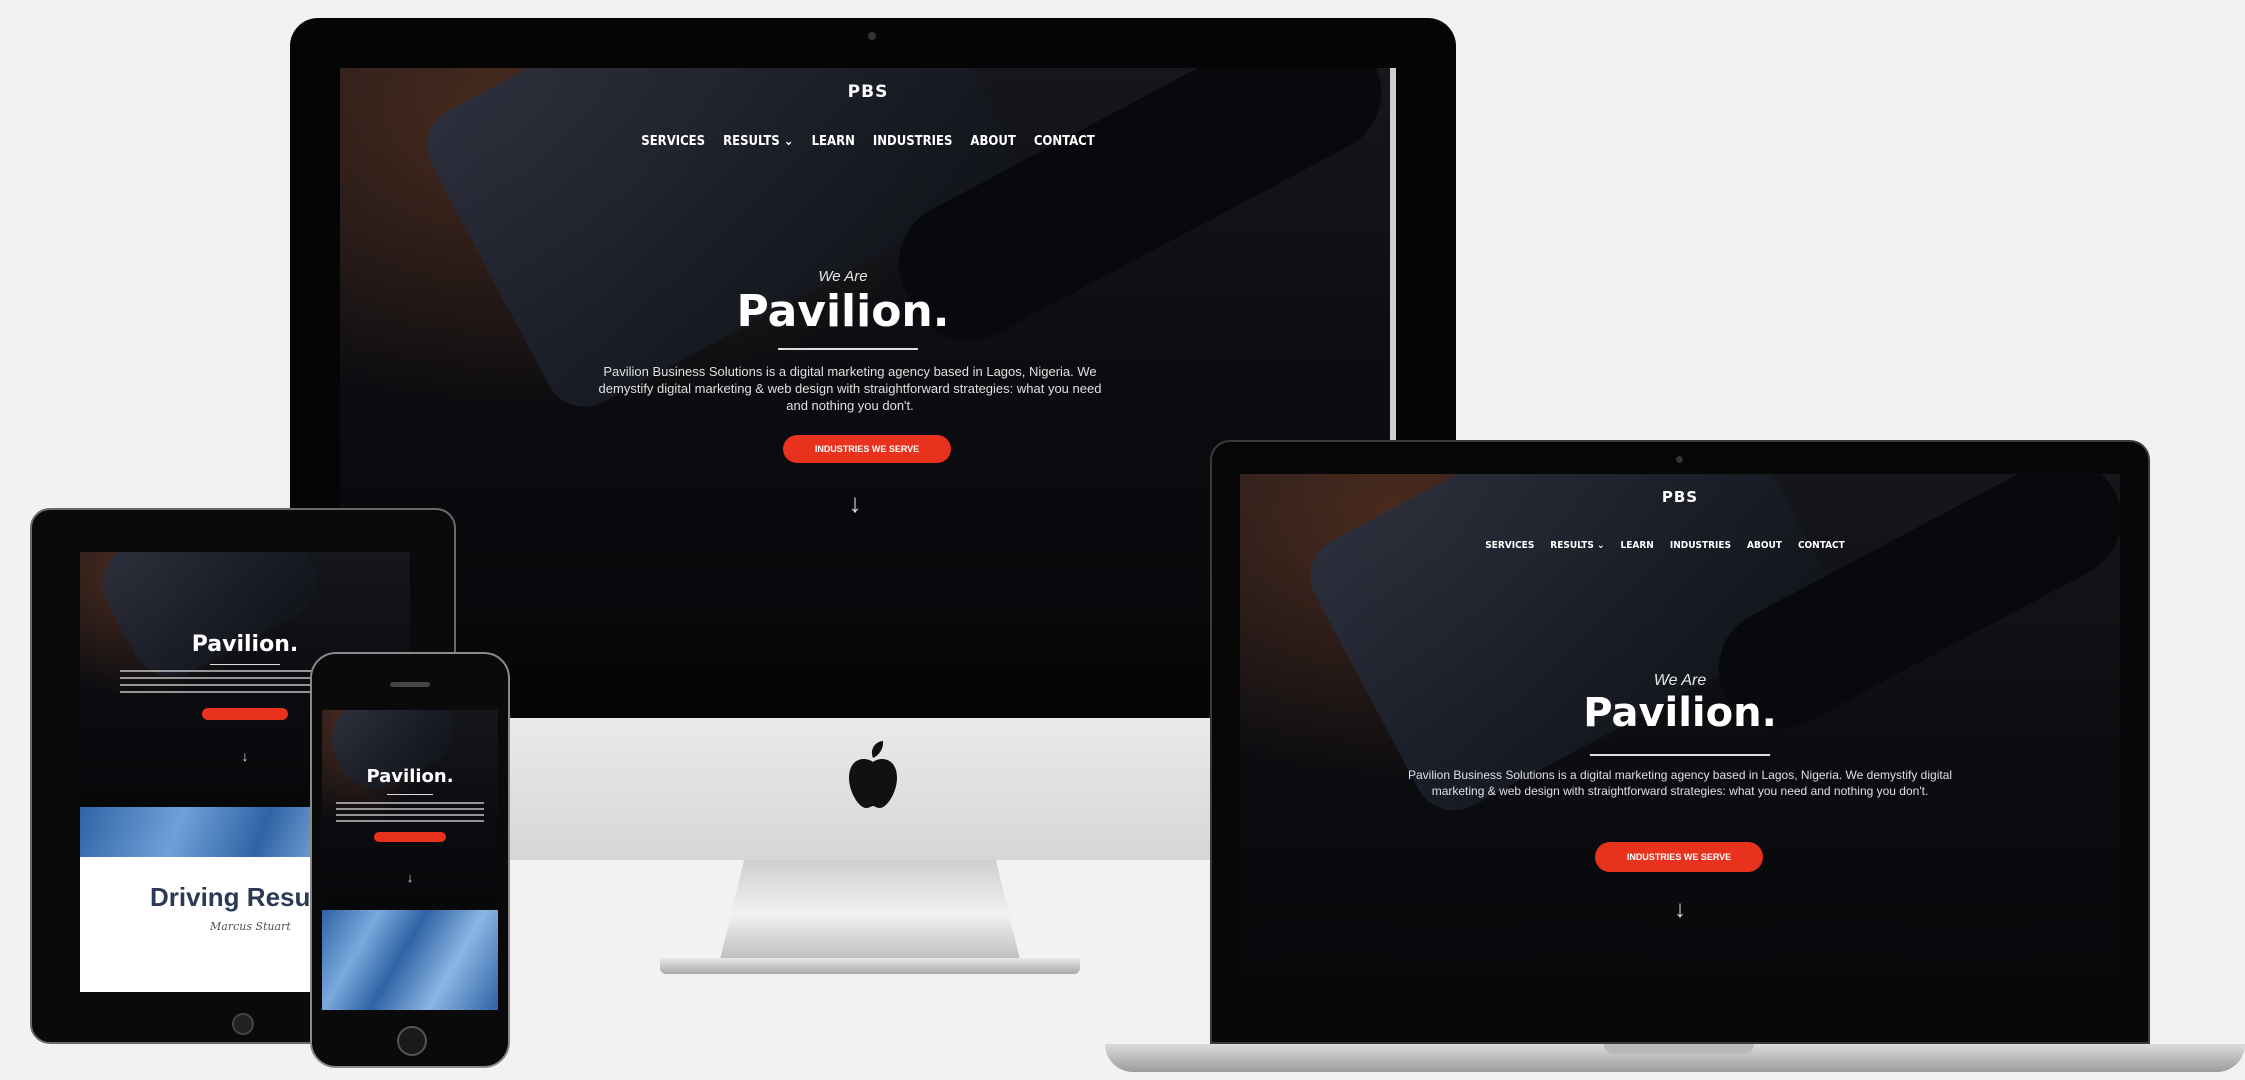 This screenshot has height=1080, width=2245. I want to click on tablet-signature: Marcus Stuart, so click(250, 926).